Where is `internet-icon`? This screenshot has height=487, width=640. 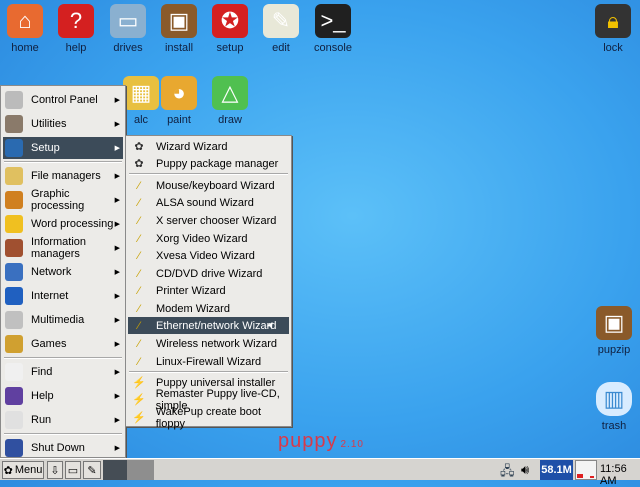 internet-icon is located at coordinates (14, 296).